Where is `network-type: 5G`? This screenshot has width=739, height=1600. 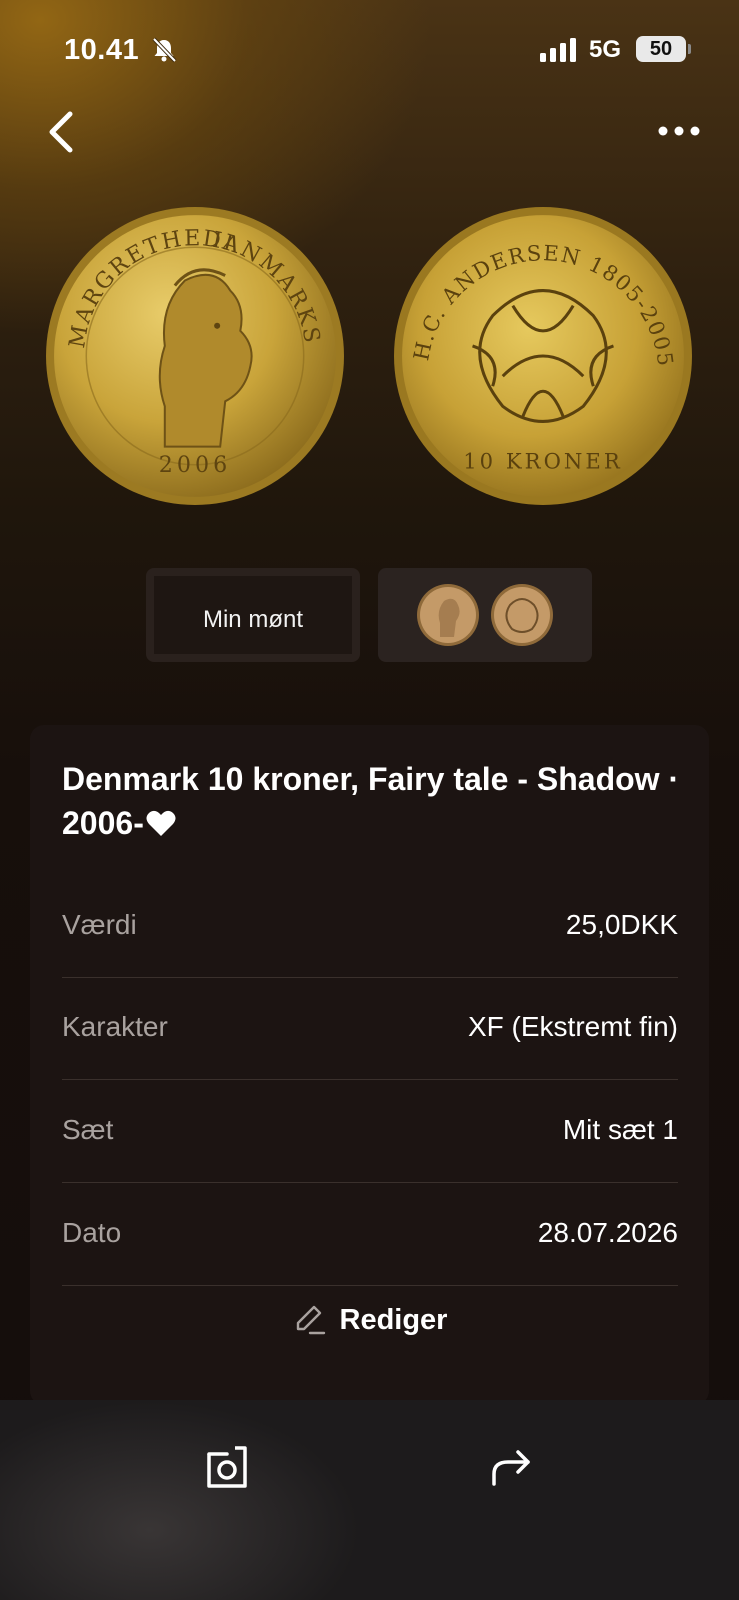
network-type: 5G is located at coordinates (605, 49).